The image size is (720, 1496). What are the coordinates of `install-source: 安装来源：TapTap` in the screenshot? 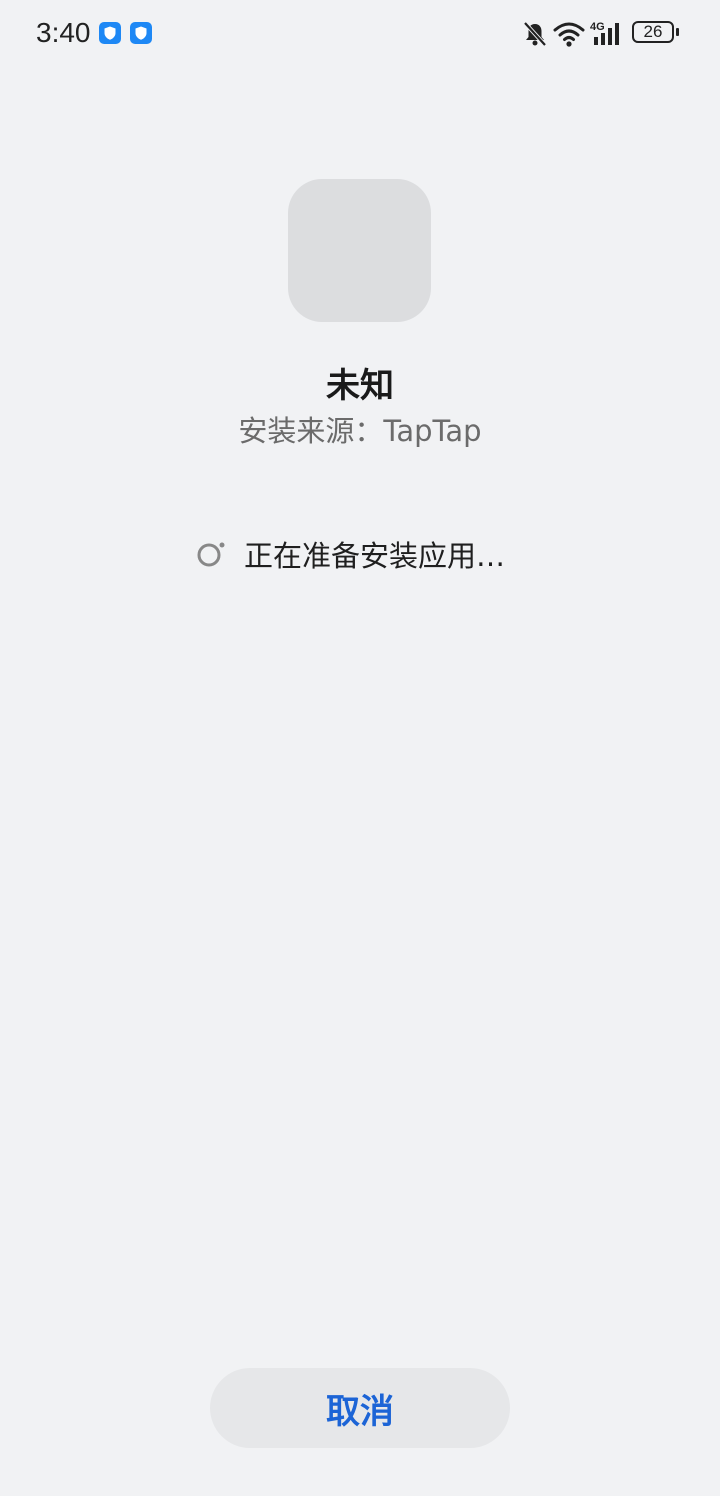 It's located at (360, 431).